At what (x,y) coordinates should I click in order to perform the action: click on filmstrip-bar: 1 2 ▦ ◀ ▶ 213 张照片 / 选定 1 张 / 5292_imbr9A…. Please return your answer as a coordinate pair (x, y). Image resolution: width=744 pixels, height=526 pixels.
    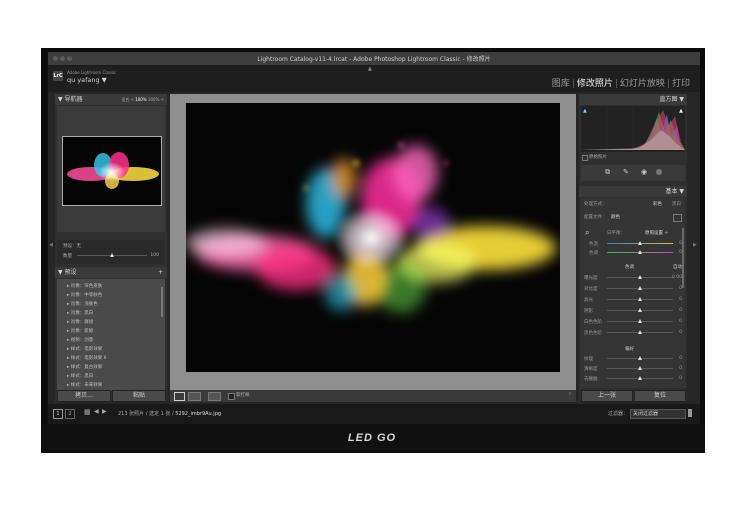
    Looking at the image, I should click on (374, 414).